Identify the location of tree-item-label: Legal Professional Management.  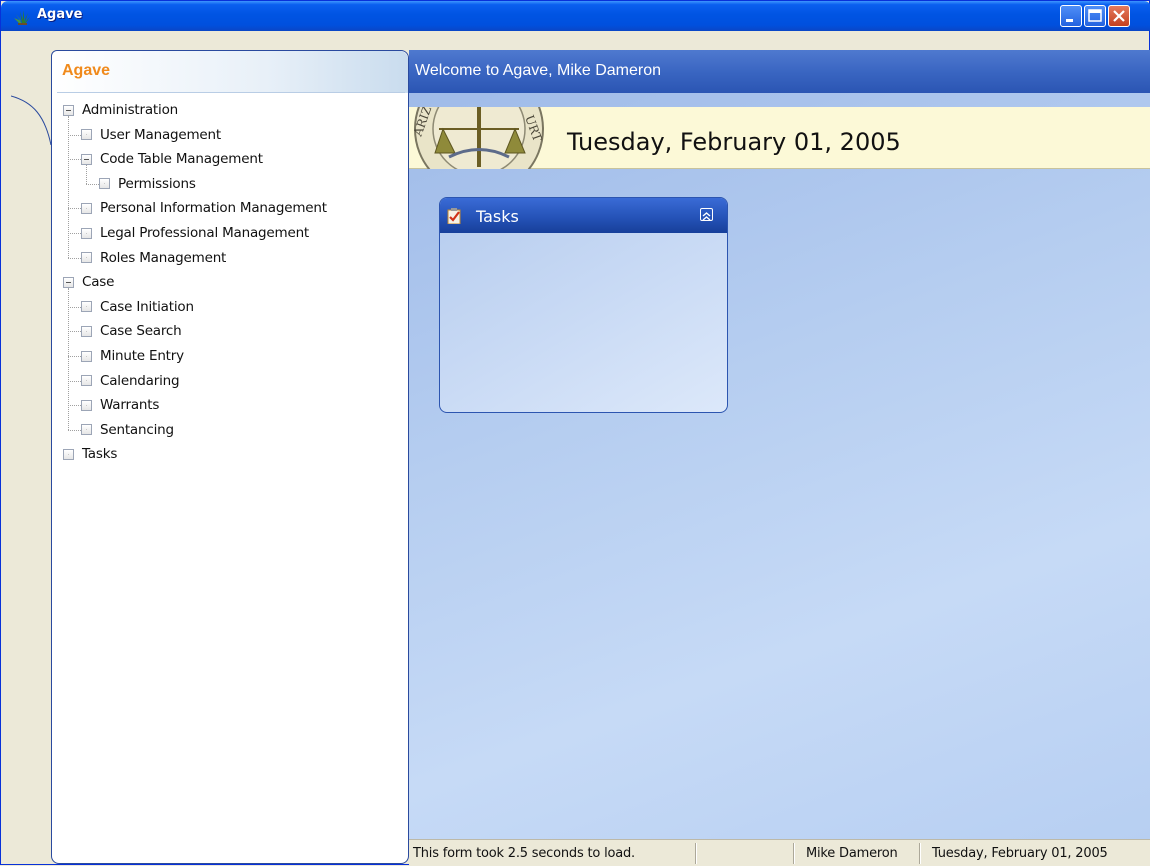
(205, 233).